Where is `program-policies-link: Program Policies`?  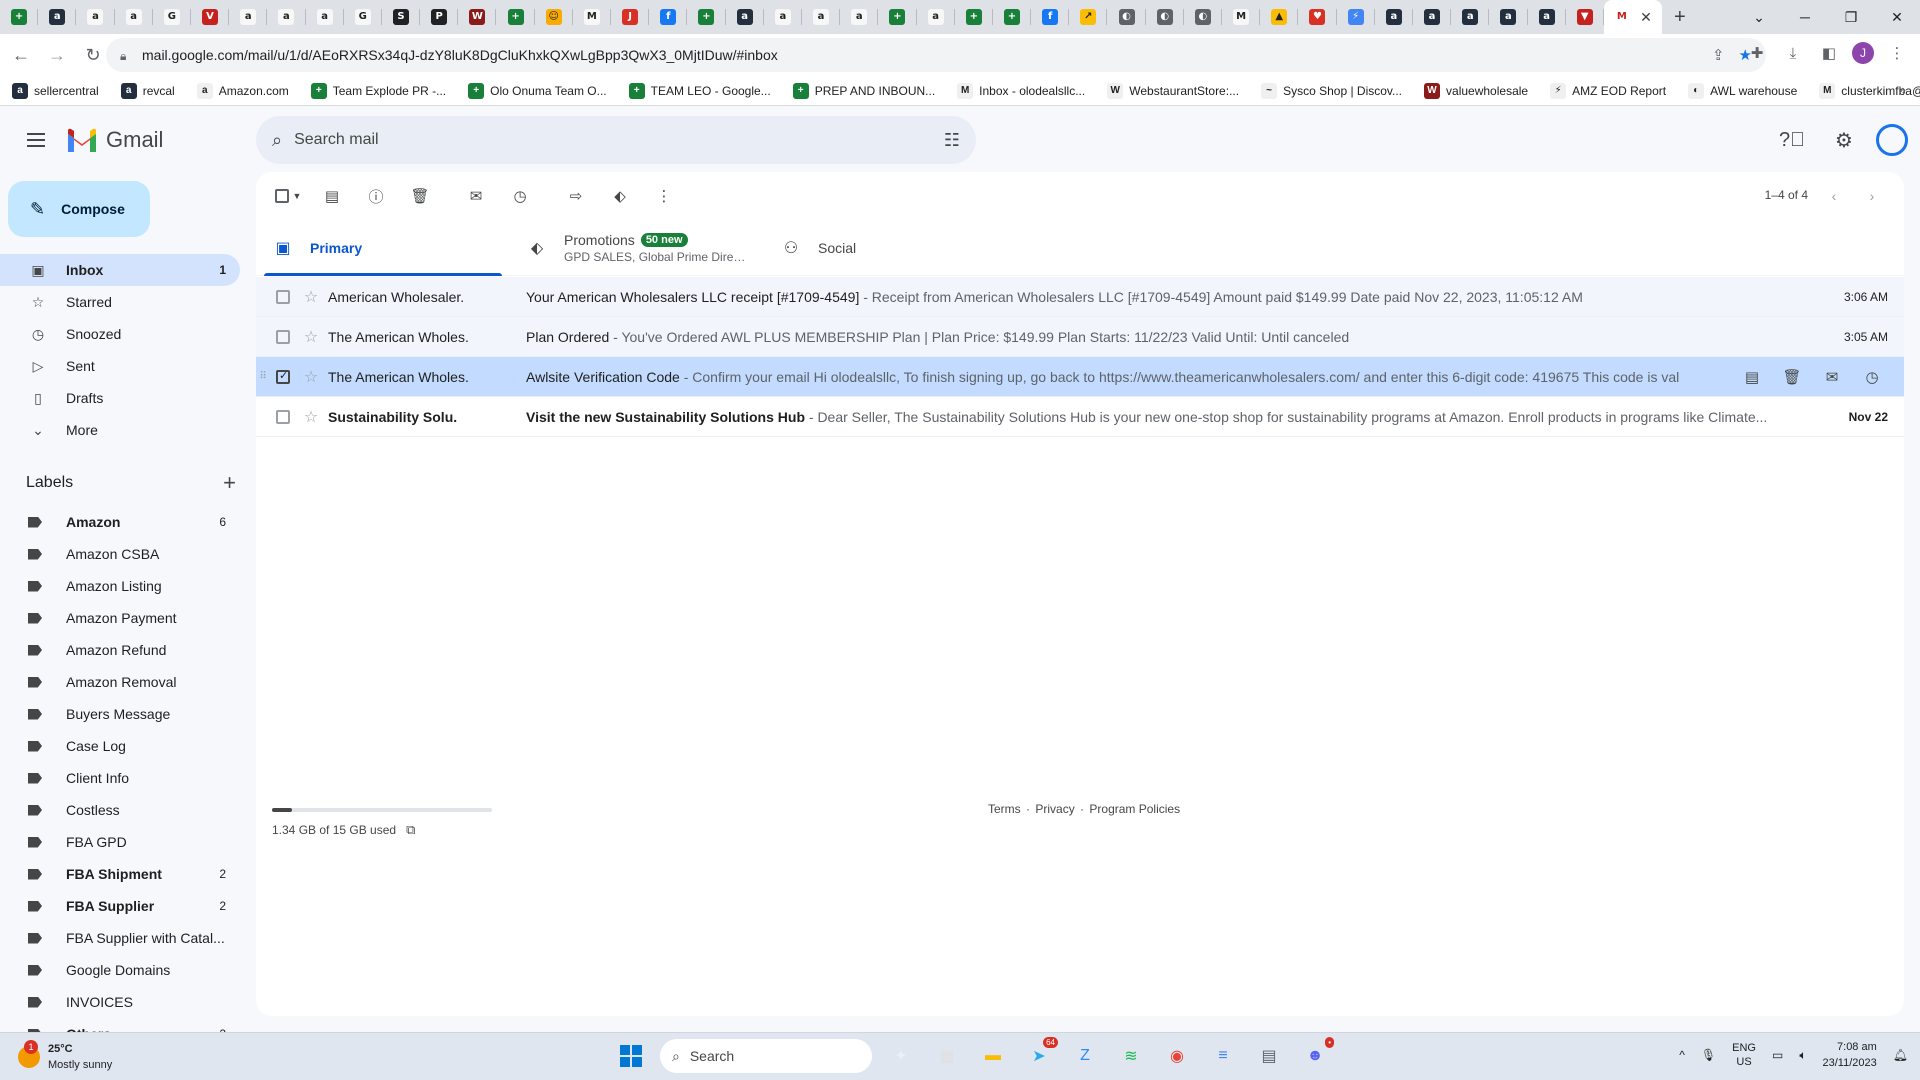
program-policies-link: Program Policies is located at coordinates (1134, 809).